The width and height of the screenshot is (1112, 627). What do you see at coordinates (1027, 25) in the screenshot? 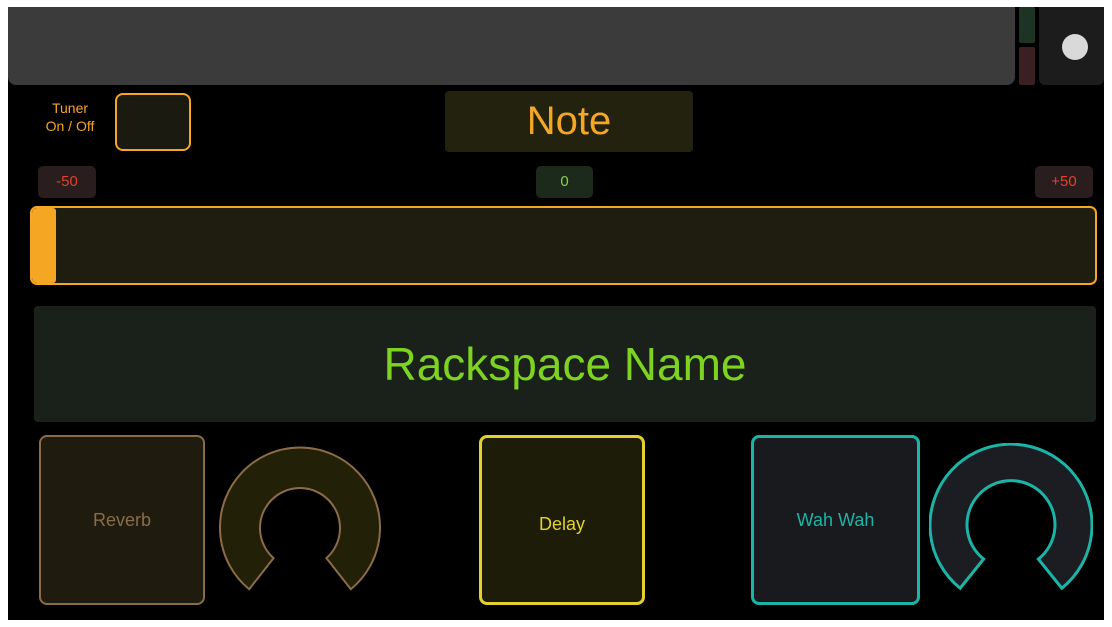
I see `level-meter-green` at bounding box center [1027, 25].